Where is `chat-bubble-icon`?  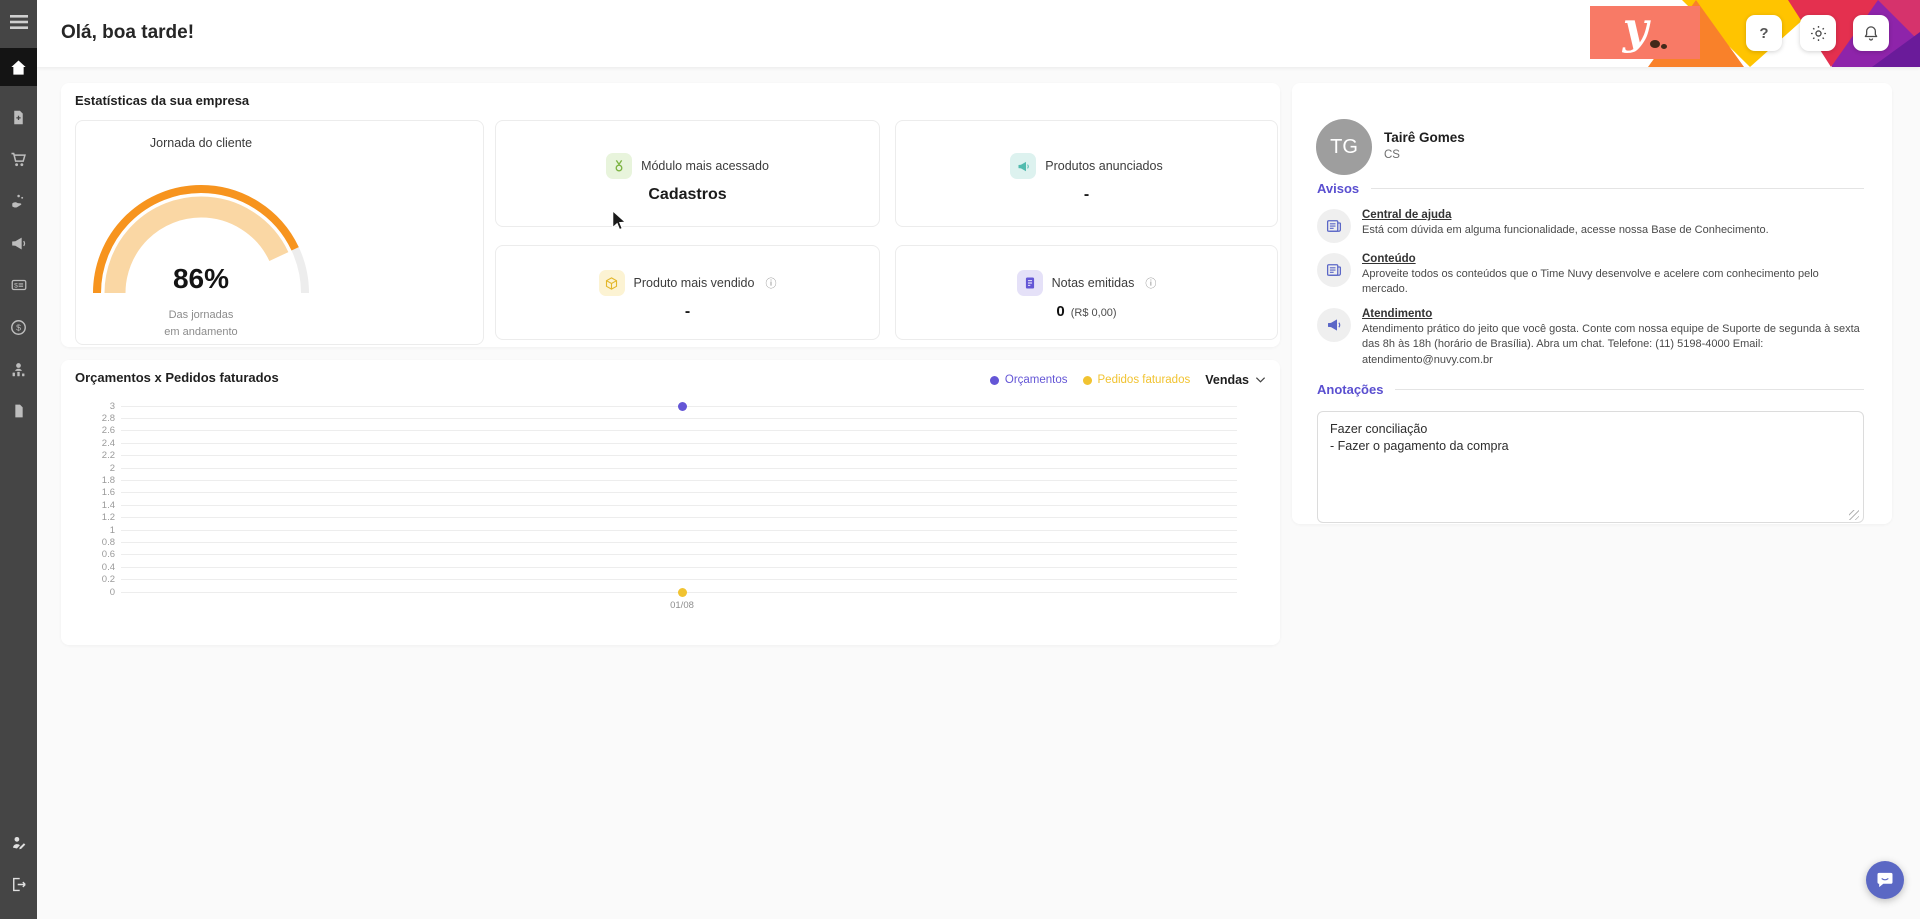
chat-bubble-icon is located at coordinates (1885, 880).